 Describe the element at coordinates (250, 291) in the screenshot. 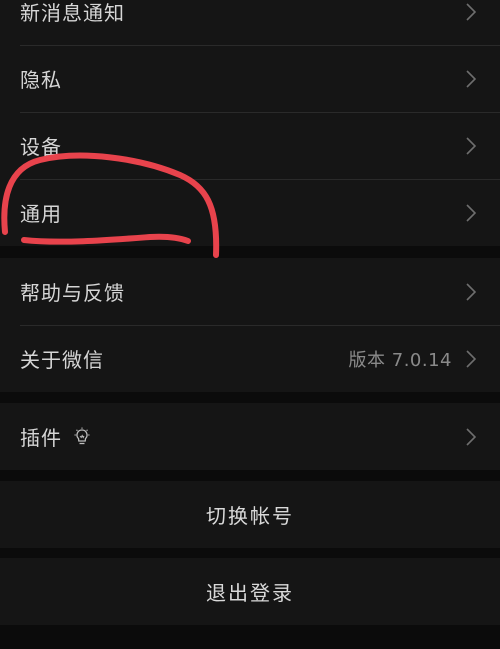

I see `settings-item-help-feedback: 帮助与反馈` at that location.